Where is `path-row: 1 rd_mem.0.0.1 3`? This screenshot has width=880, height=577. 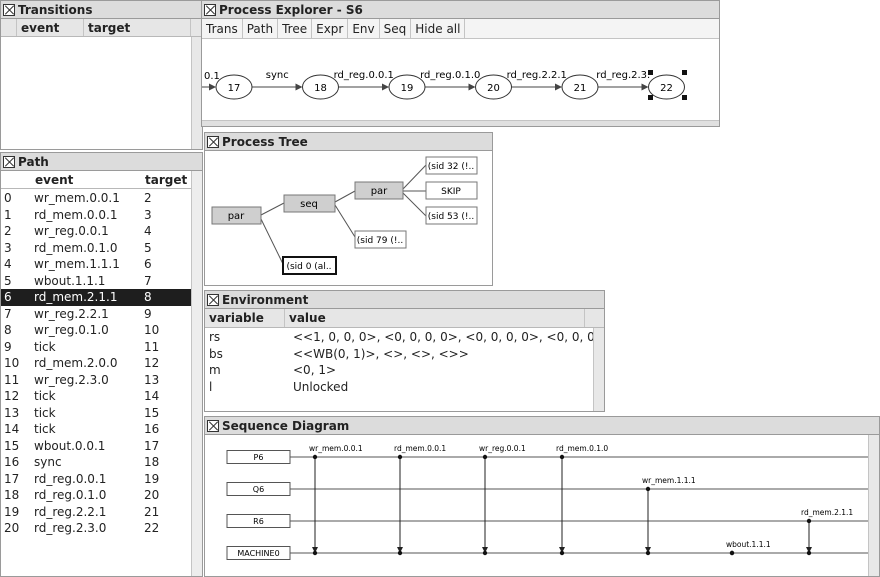 path-row: 1 rd_mem.0.0.1 3 is located at coordinates (96, 215).